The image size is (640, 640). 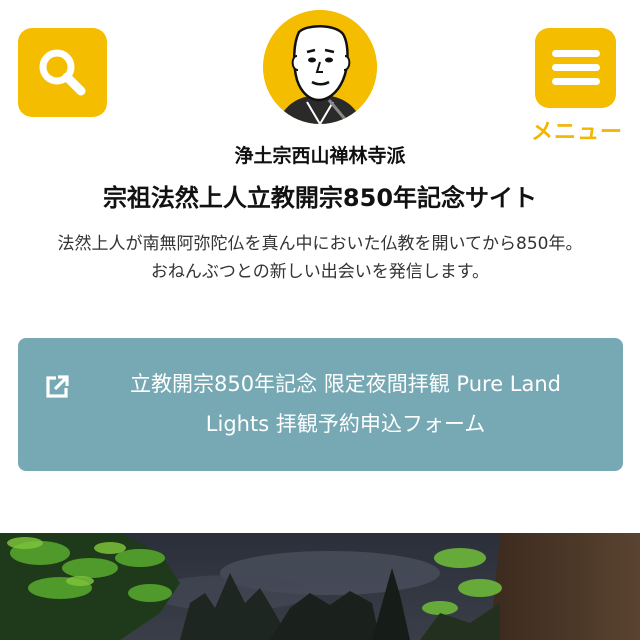 I want to click on description-line-1: 法然上人が南無阿弥陀仏を真ん中においた仏教を開いてから850年。, so click(x=320, y=244).